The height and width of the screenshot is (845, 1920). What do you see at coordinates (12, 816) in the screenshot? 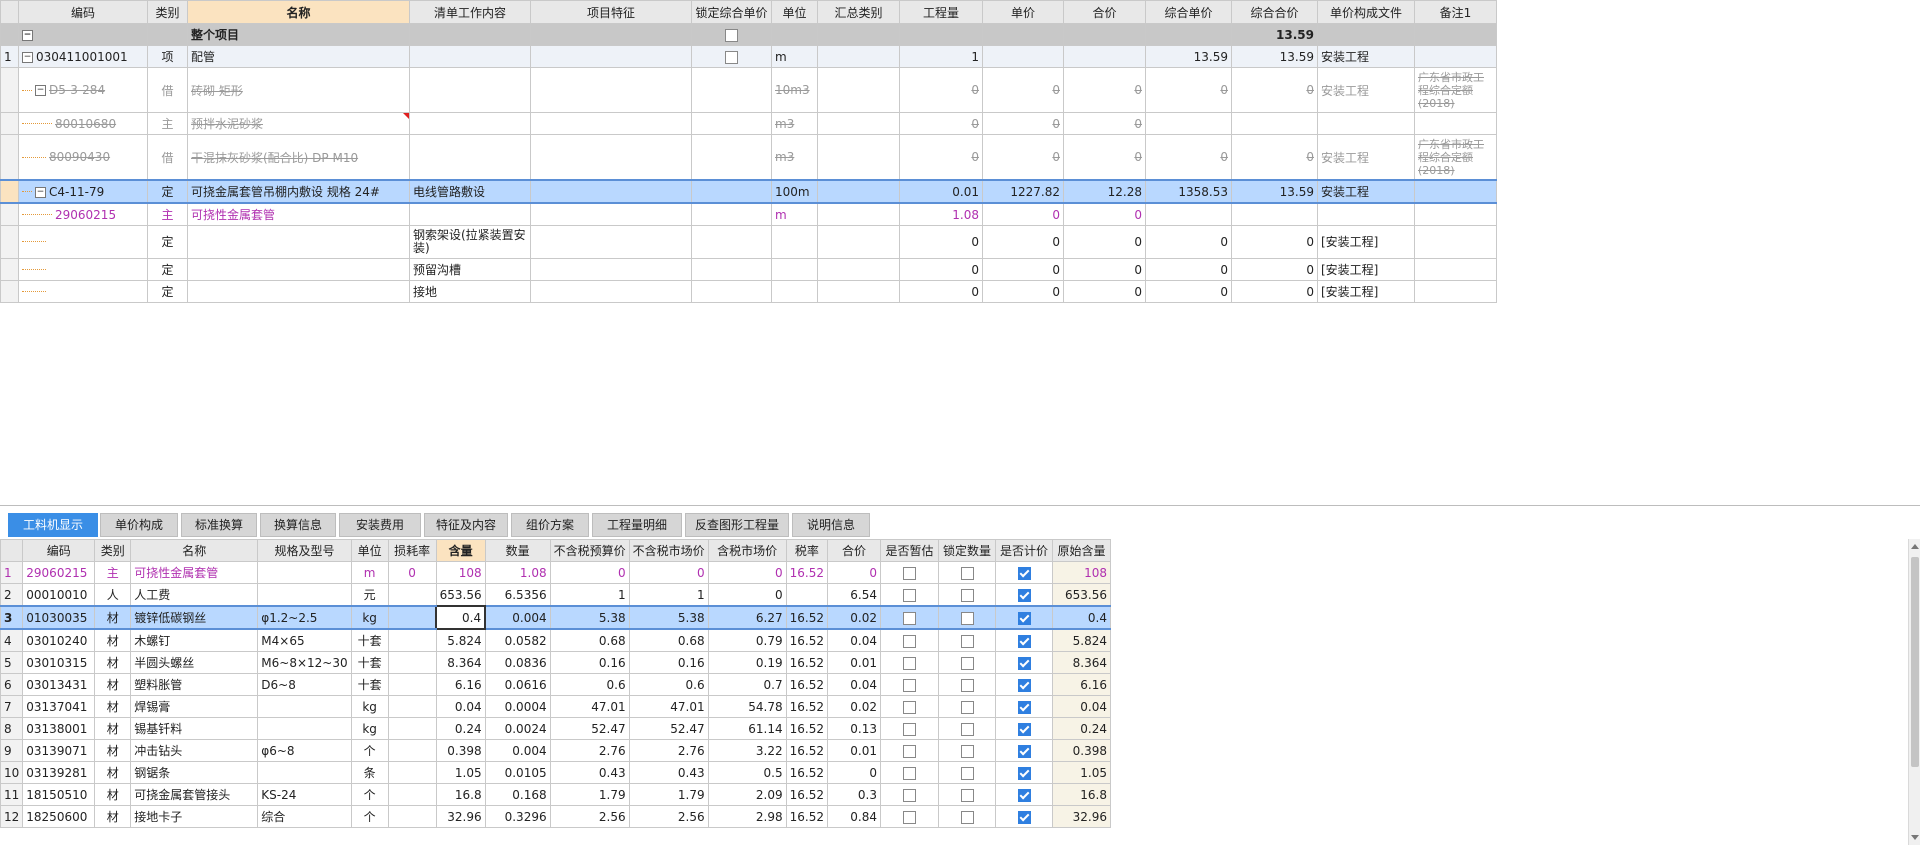
I see `row-number: 12` at bounding box center [12, 816].